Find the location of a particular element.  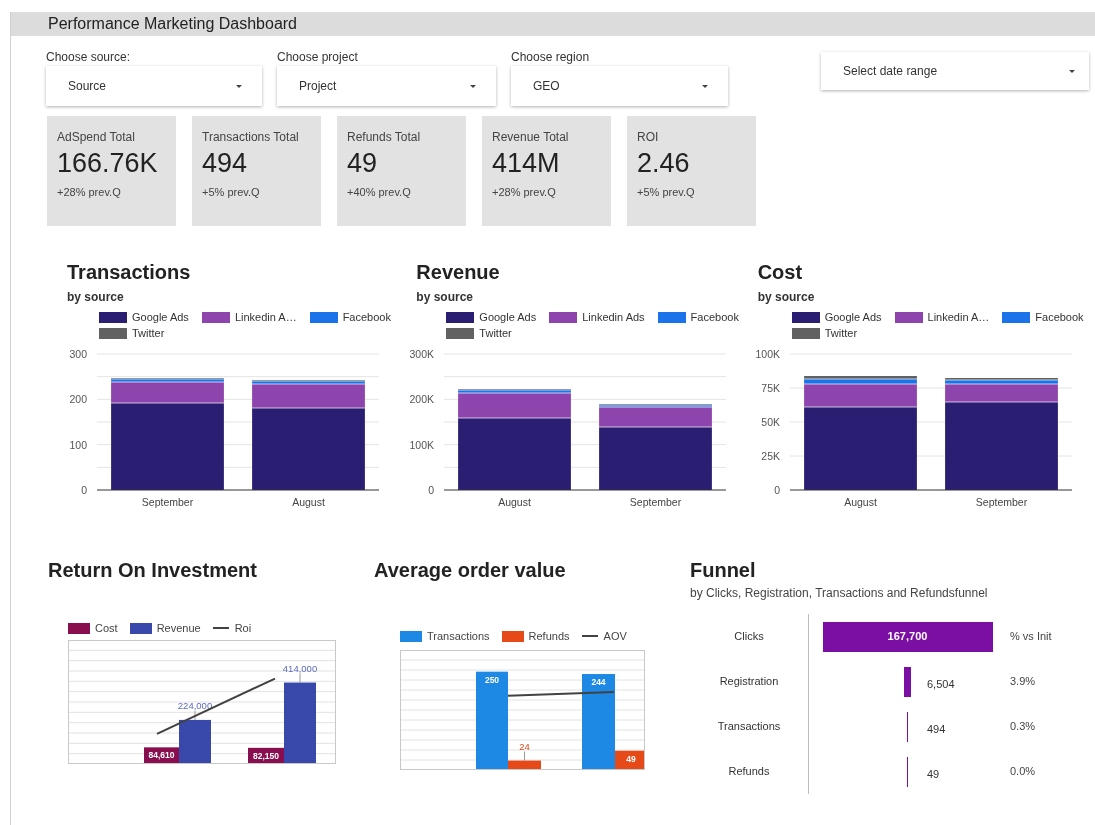

funnel-percentage: 3.9% is located at coordinates (1023, 682).